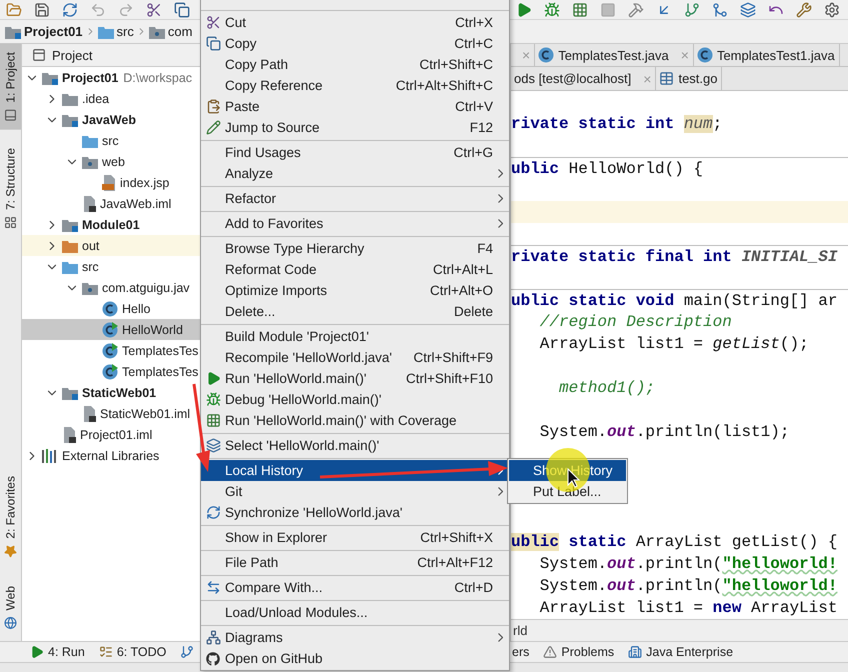 The width and height of the screenshot is (848, 672). I want to click on navigation-text: rld, so click(520, 630).